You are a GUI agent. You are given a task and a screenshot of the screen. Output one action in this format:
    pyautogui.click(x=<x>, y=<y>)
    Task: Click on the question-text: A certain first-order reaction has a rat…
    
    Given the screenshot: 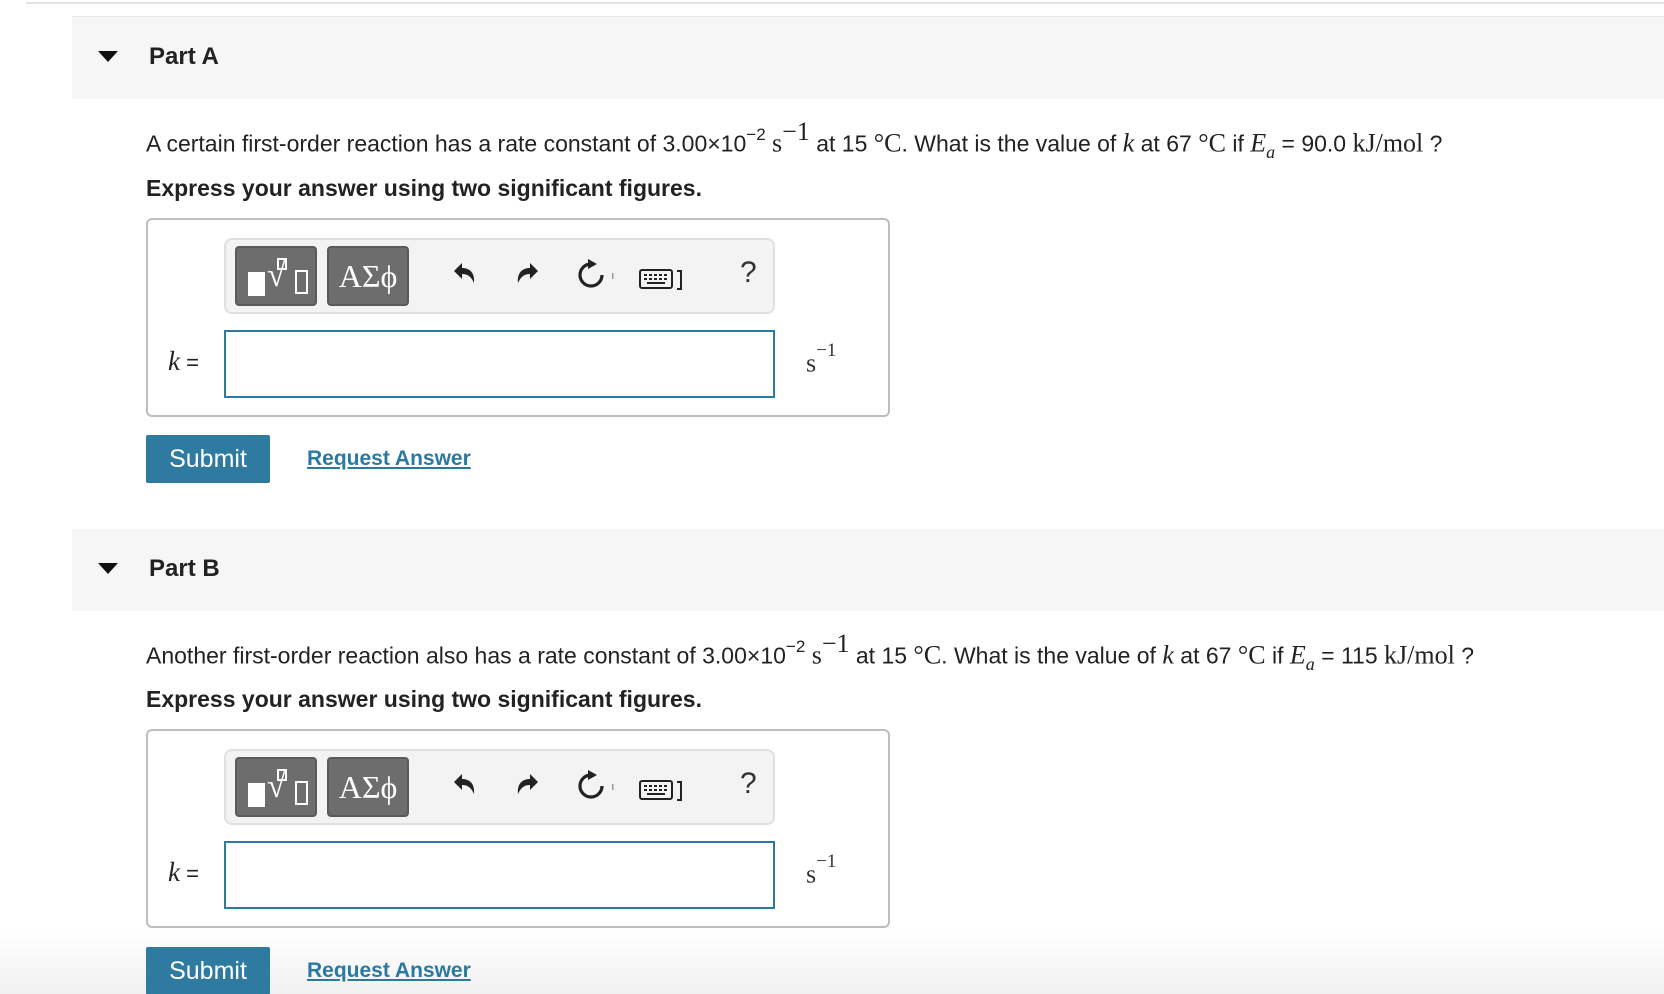 What is the action you would take?
    pyautogui.click(x=794, y=139)
    